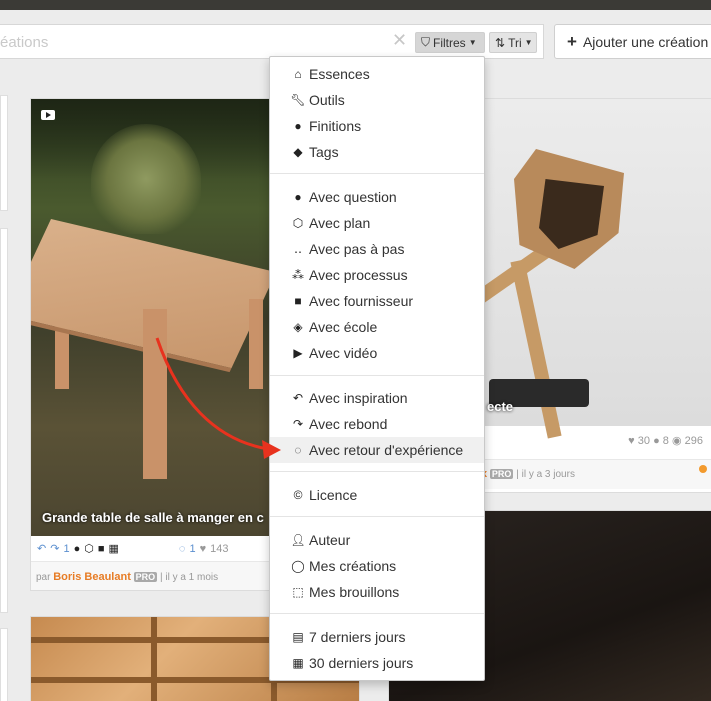 The width and height of the screenshot is (711, 701). Describe the element at coordinates (693, 441) in the screenshot. I see `views-count: 296` at that location.